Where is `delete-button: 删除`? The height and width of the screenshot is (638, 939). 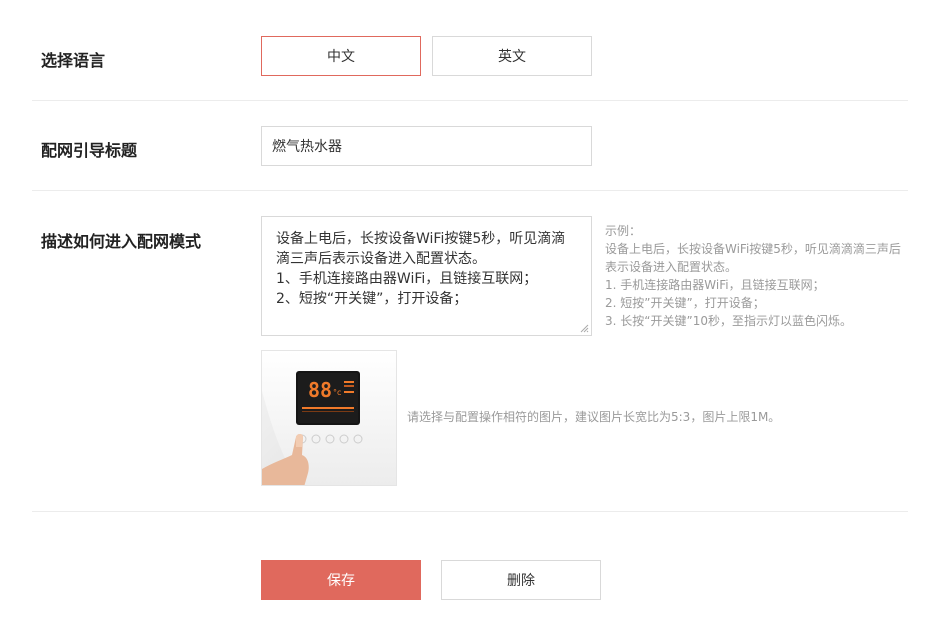 delete-button: 删除 is located at coordinates (521, 580).